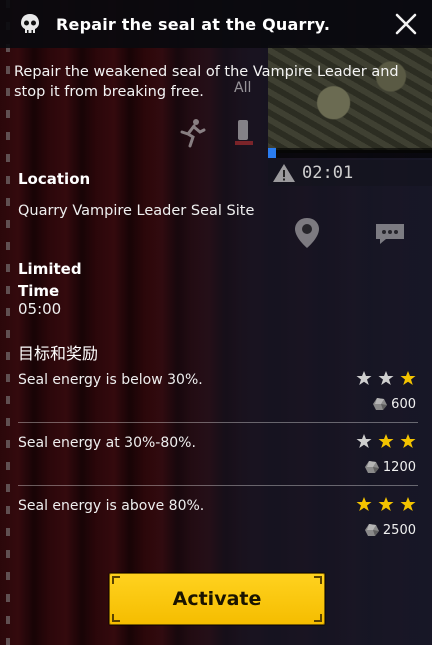 The height and width of the screenshot is (645, 432). I want to click on goal-row: Seal energy at 30%-80%. 1200, so click(218, 465).